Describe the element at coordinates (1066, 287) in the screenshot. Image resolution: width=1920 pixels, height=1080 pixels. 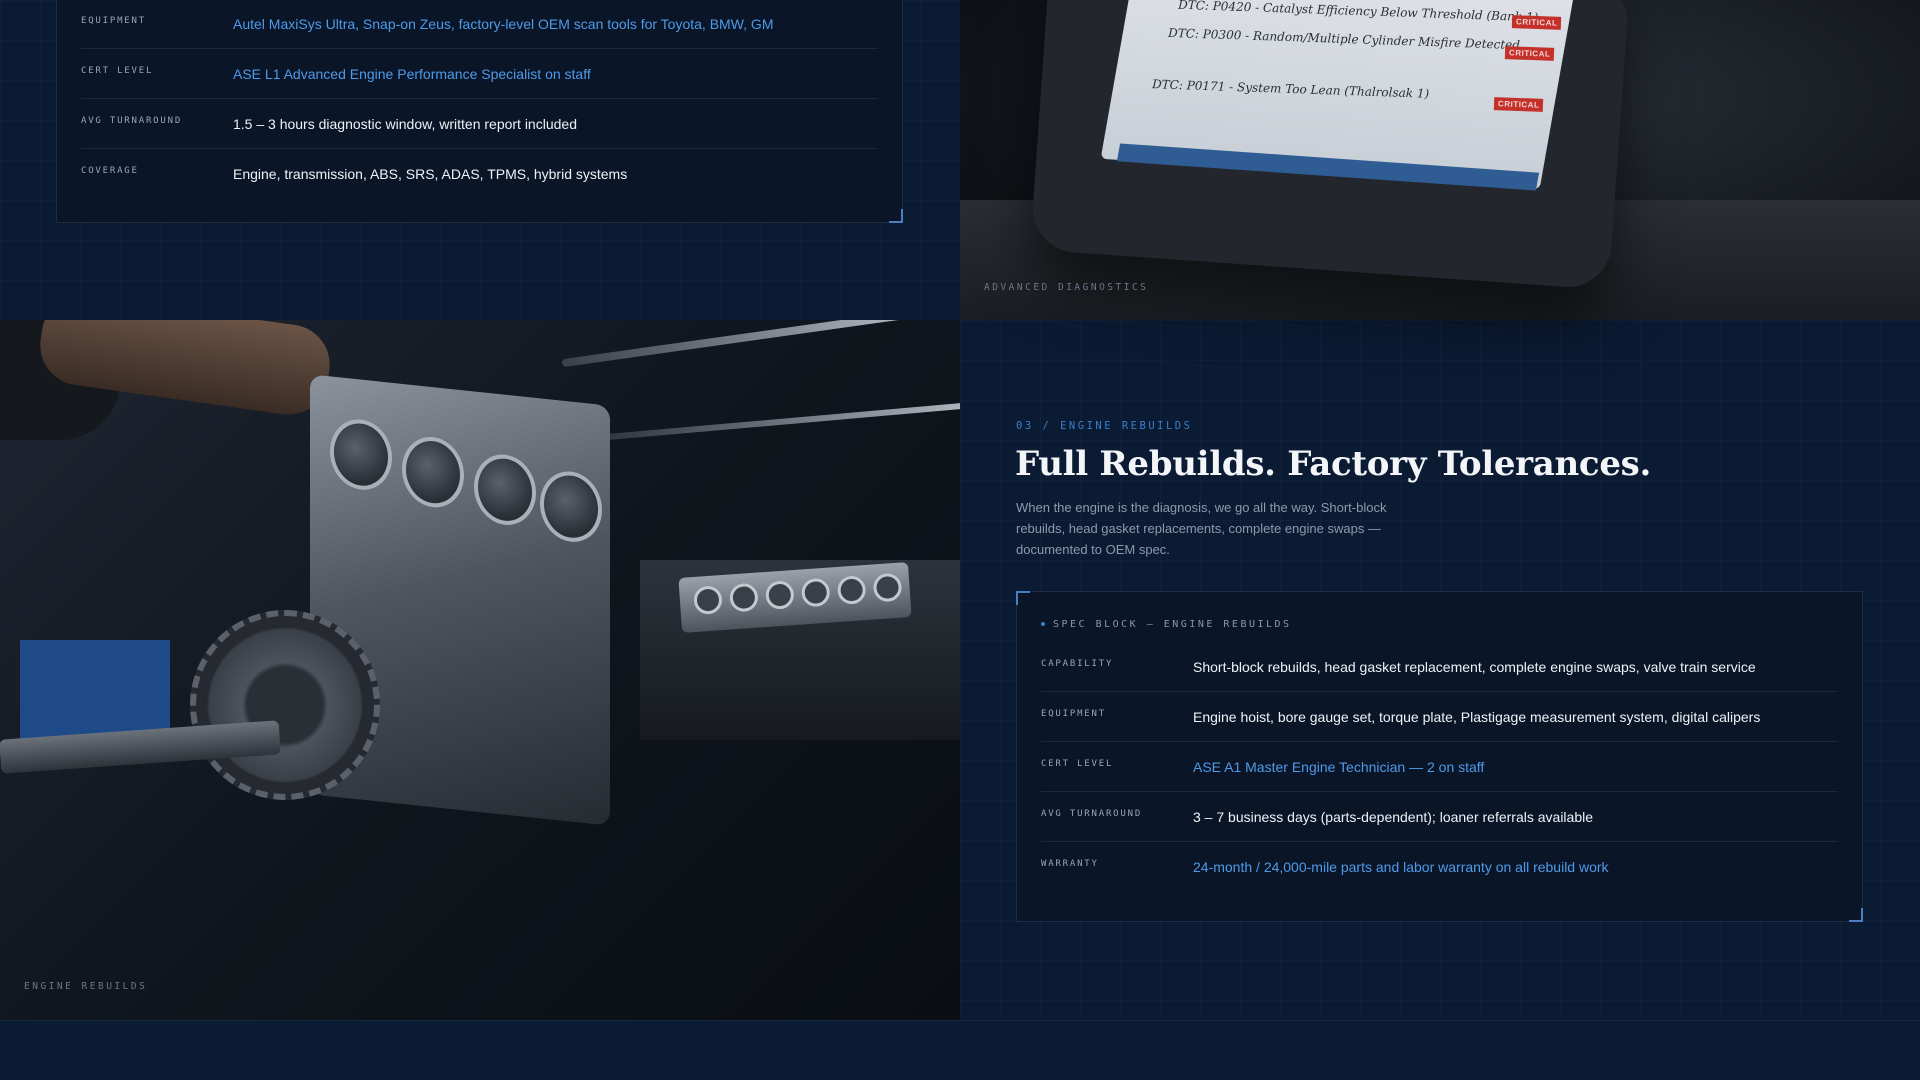
I see `diagnostics-photo-caption: ADVANCED DIAGNOSTICS` at that location.